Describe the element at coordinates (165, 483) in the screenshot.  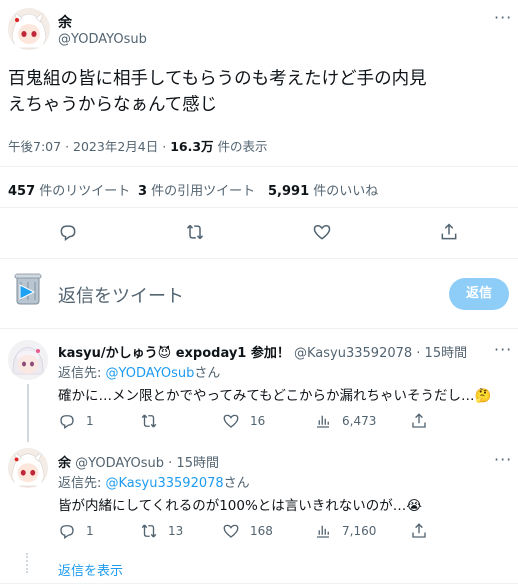
I see `replying-to-handle: @Kasyu33592078` at that location.